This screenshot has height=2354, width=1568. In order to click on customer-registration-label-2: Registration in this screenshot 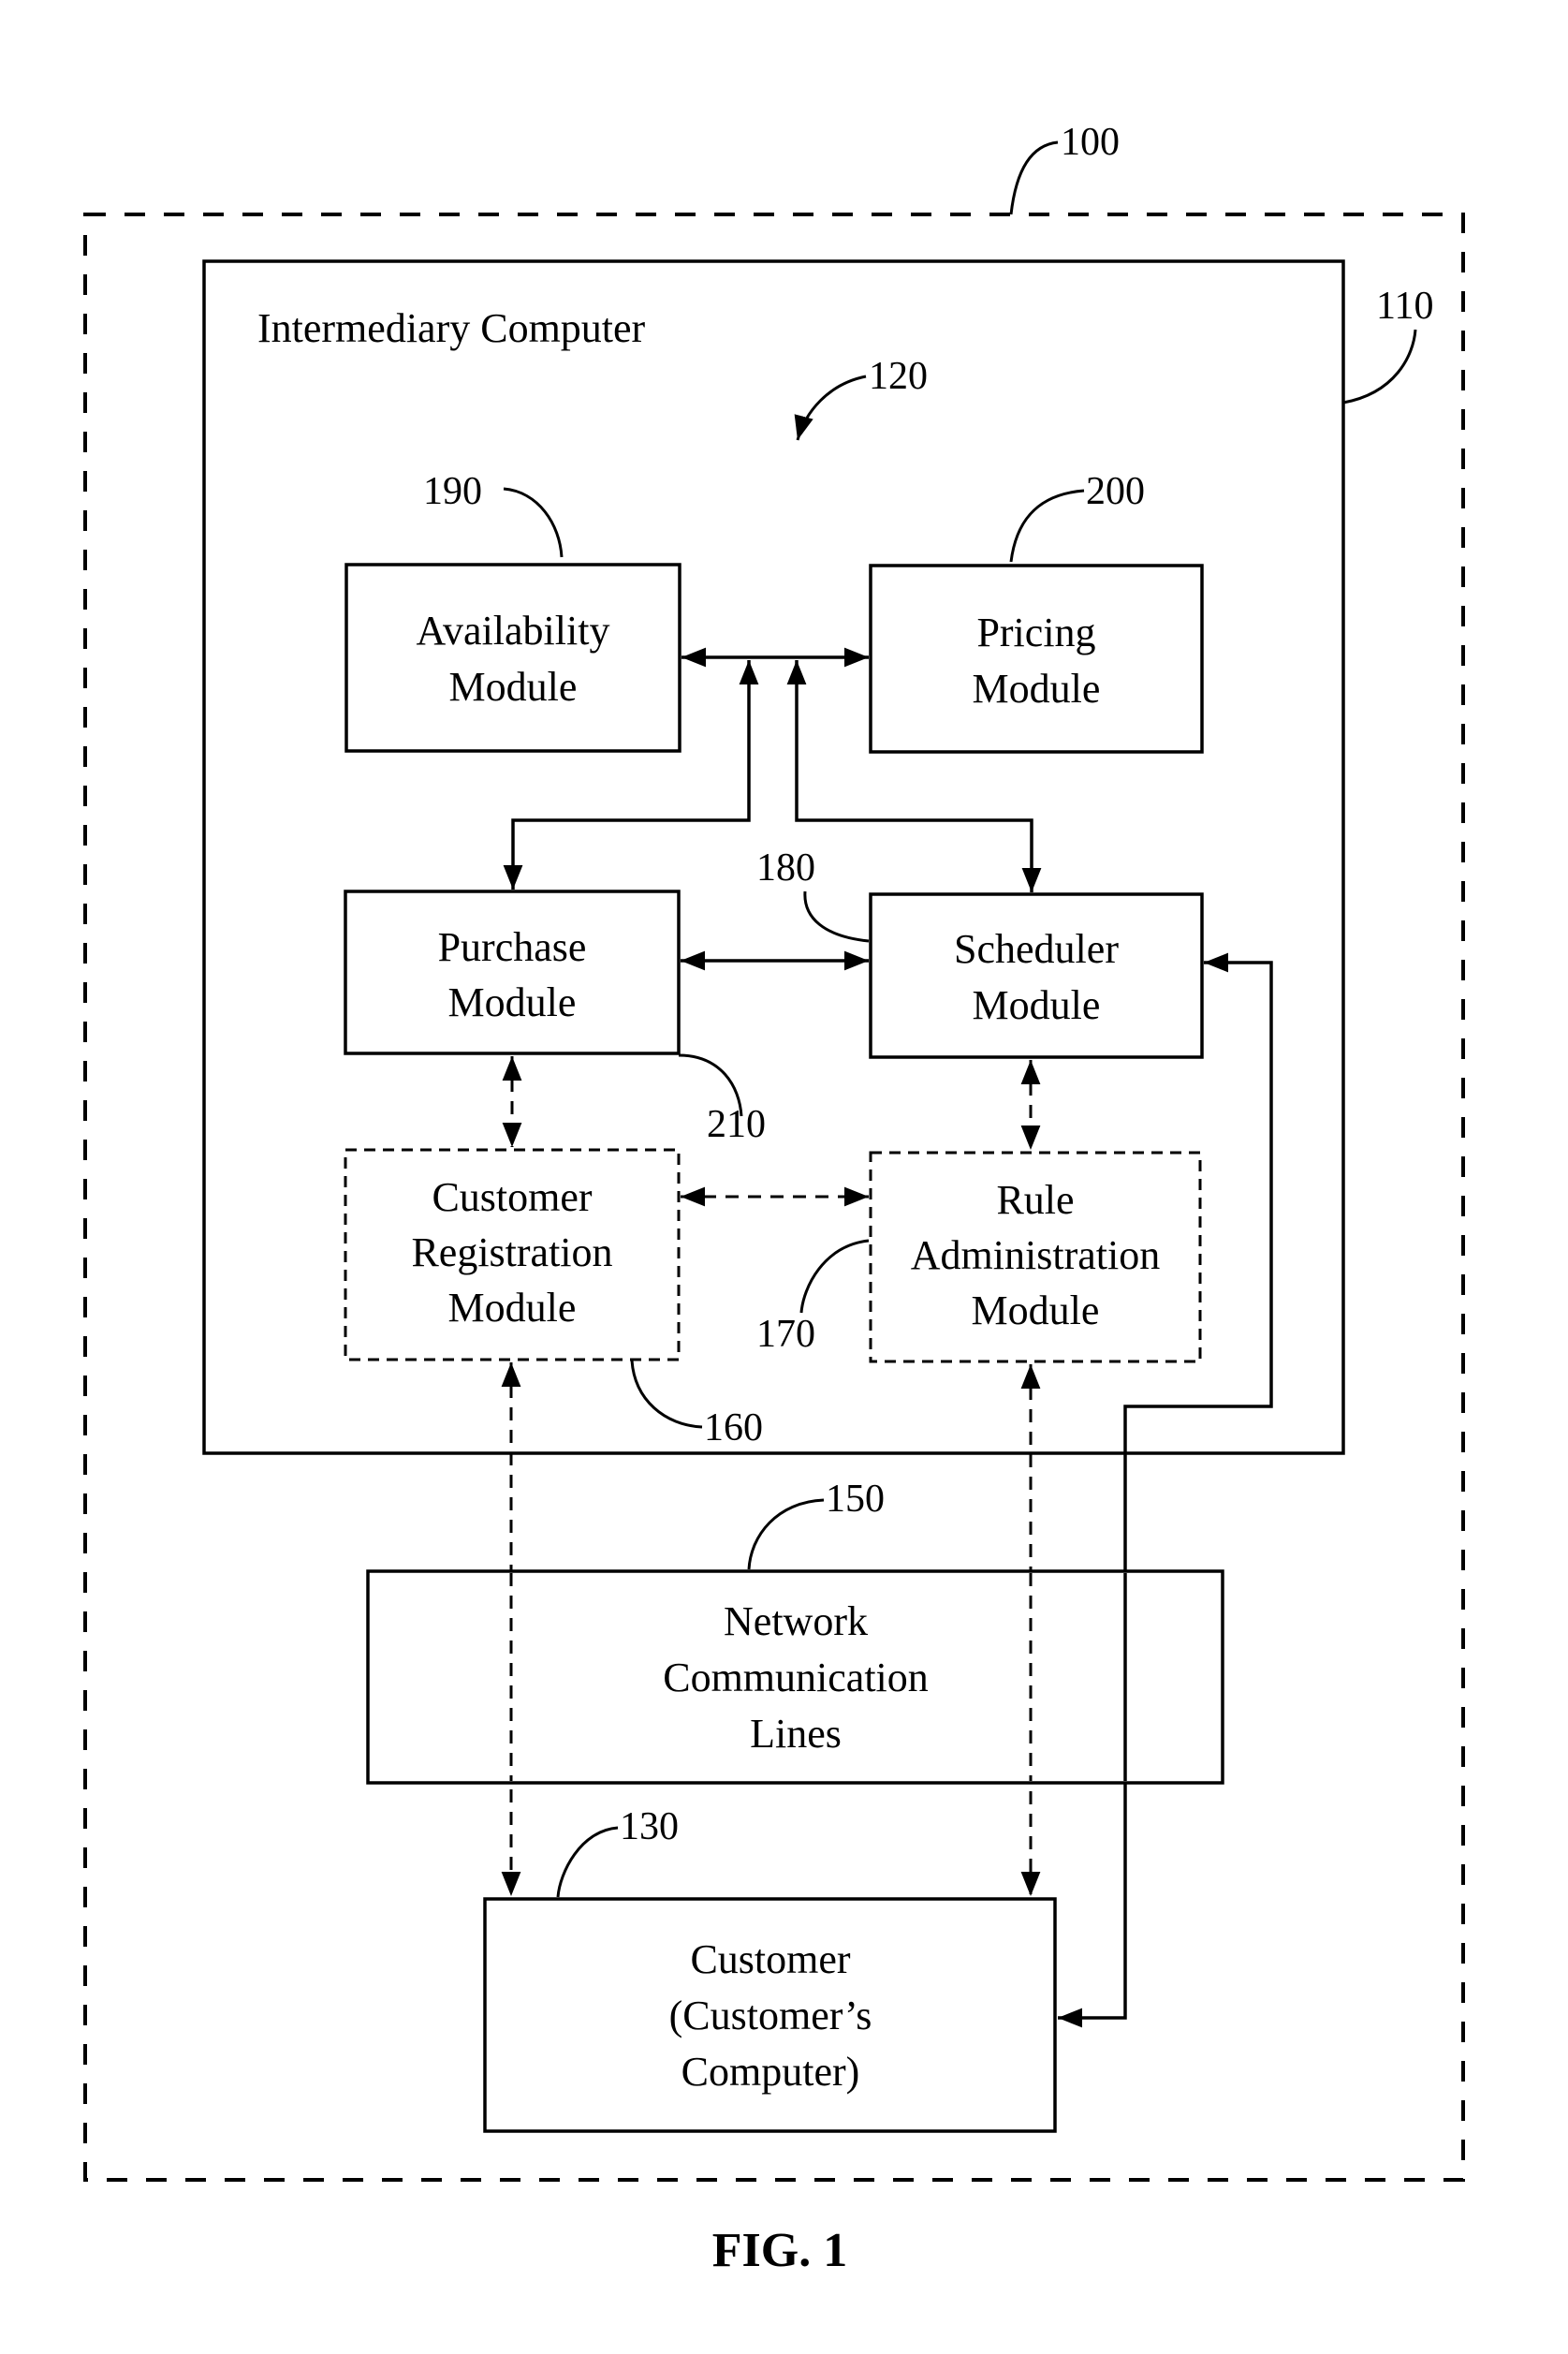, I will do `click(512, 1252)`.